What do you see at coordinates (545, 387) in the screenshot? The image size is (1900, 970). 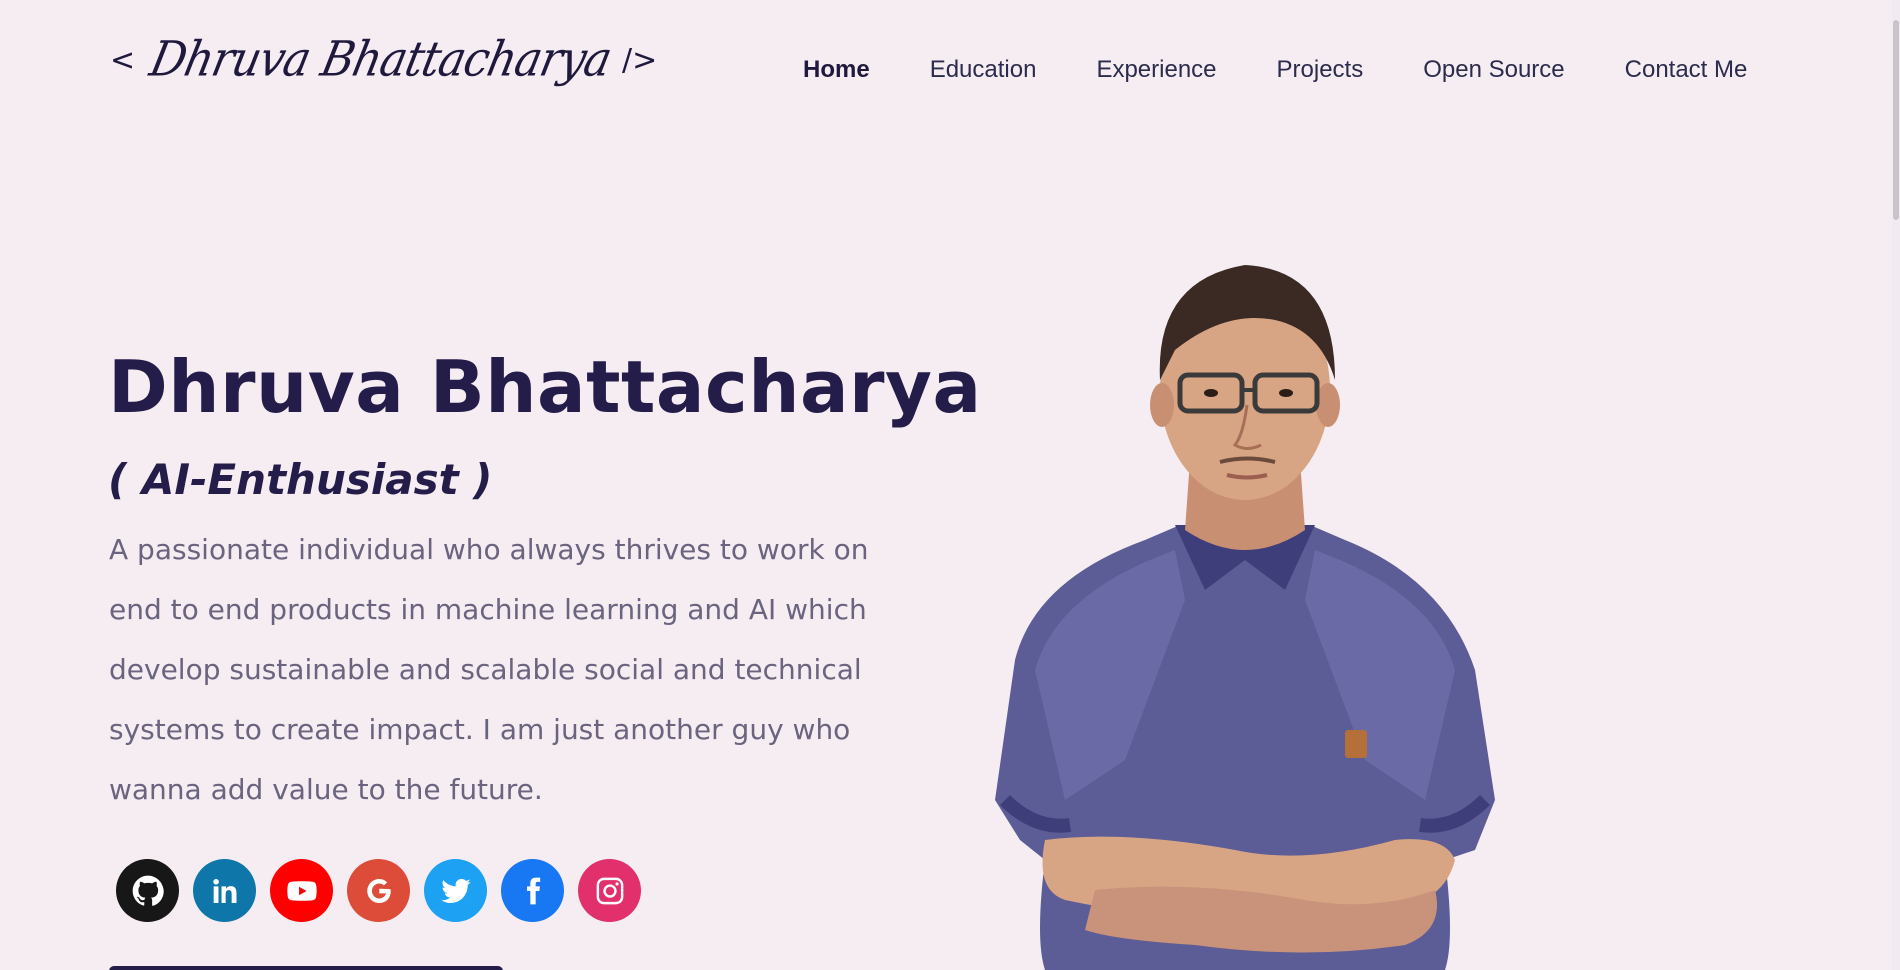 I see `hero-title: Dhruva Bhattacharya` at bounding box center [545, 387].